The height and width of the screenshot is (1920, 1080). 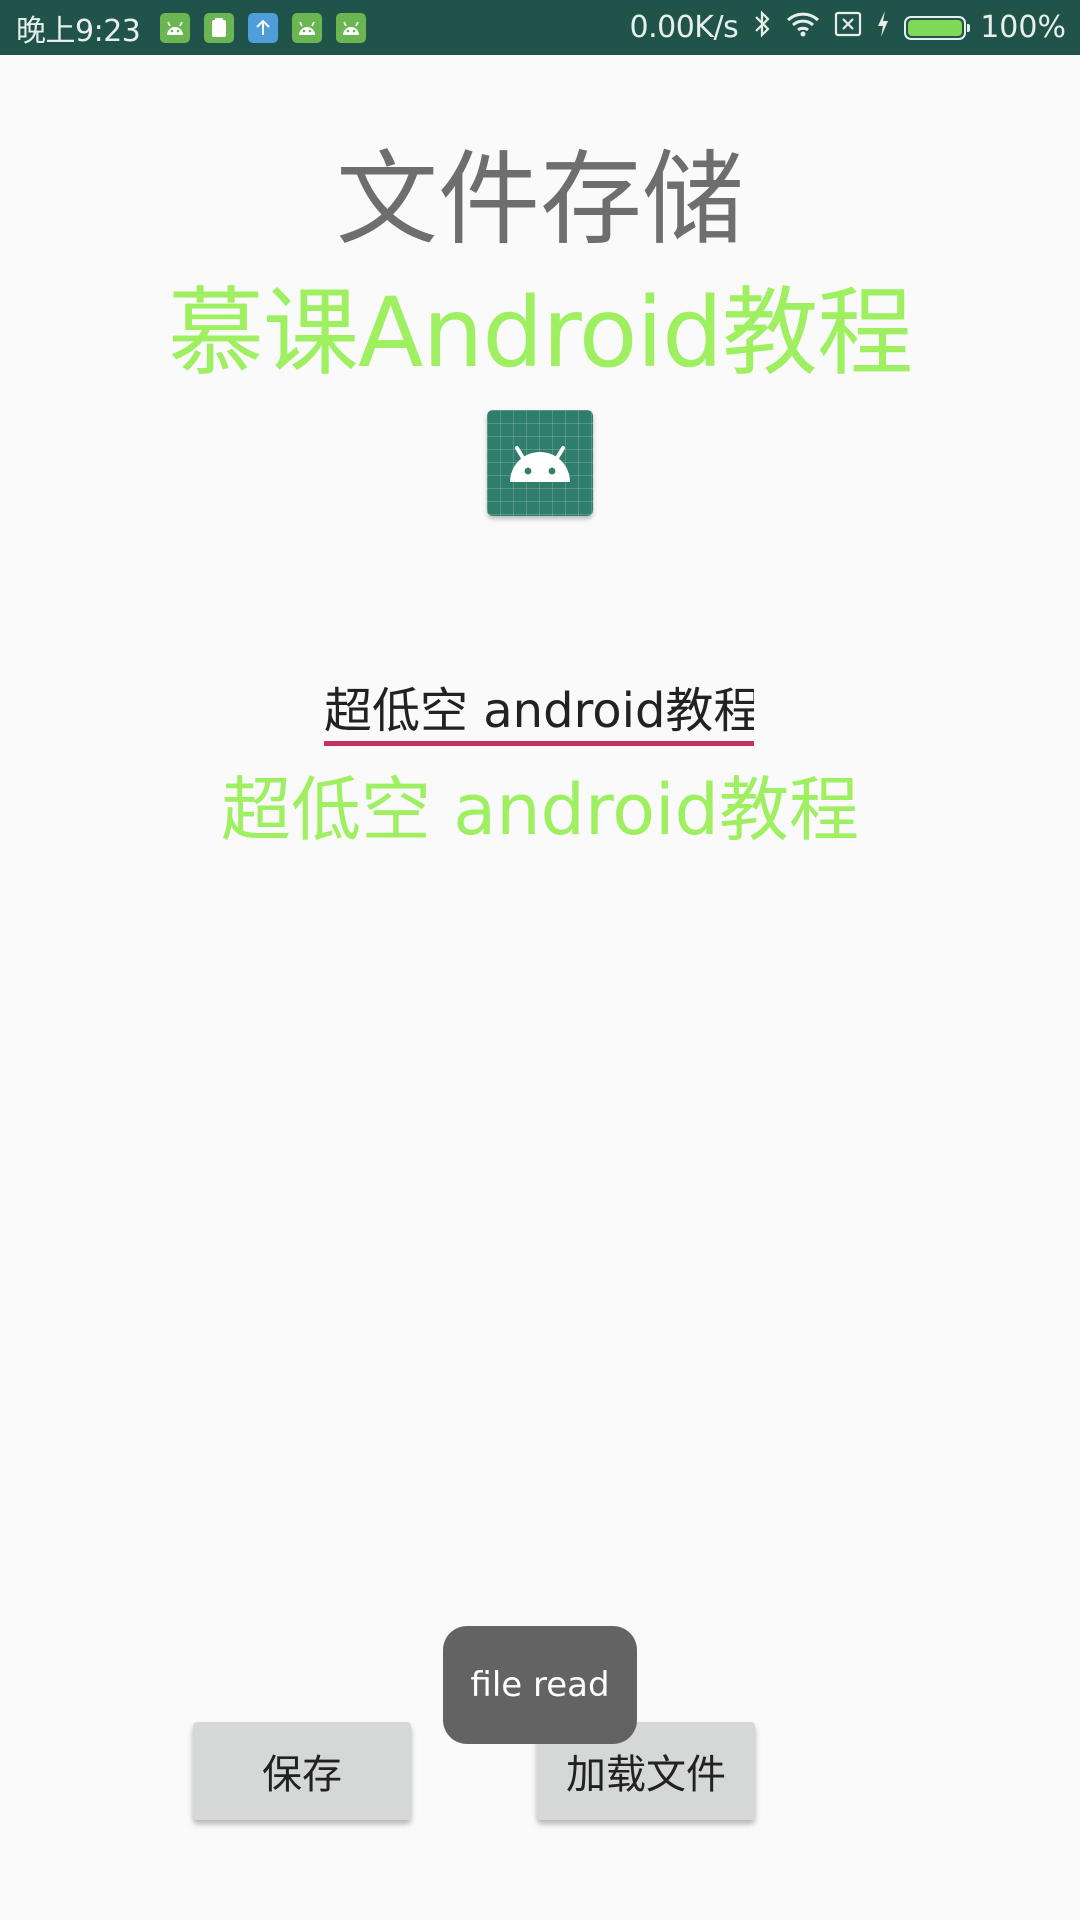 I want to click on battery-percent: 100%, so click(x=1023, y=27).